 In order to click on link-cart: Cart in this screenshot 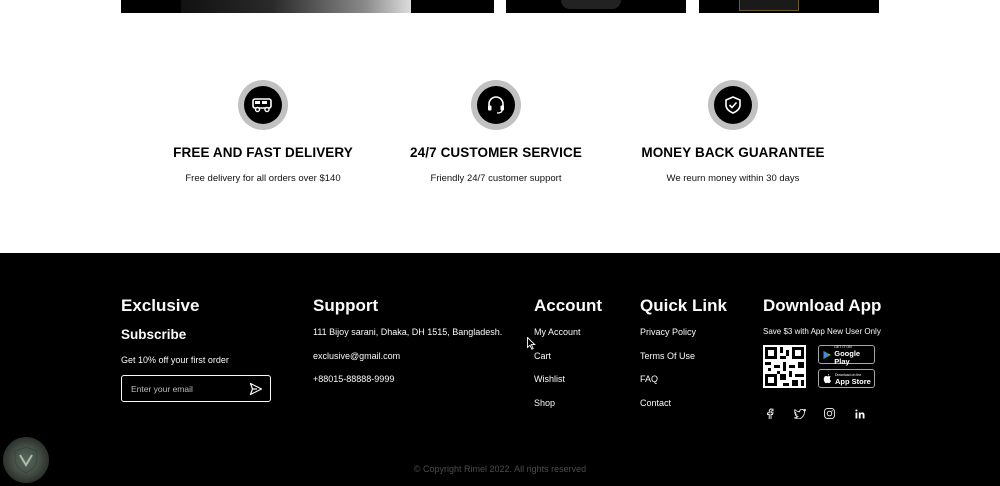, I will do `click(568, 356)`.